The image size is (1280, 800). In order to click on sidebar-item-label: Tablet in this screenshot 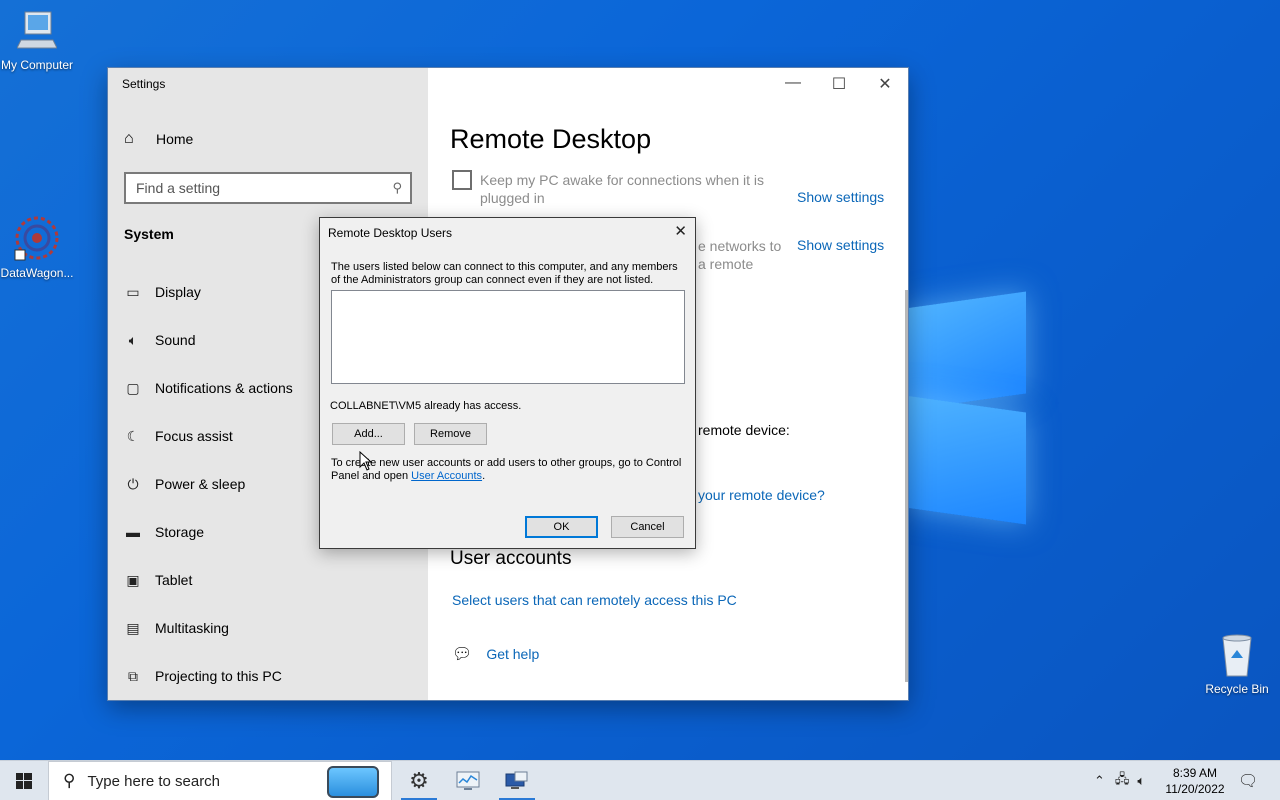, I will do `click(174, 580)`.